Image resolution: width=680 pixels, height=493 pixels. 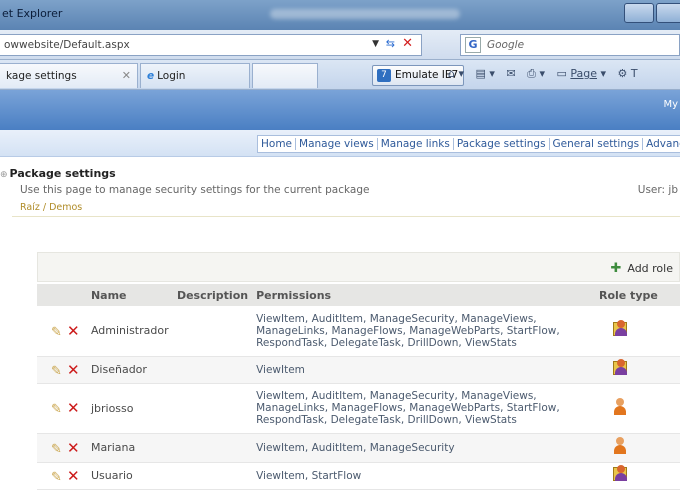 What do you see at coordinates (510, 73) in the screenshot?
I see `mail-icon: ✉` at bounding box center [510, 73].